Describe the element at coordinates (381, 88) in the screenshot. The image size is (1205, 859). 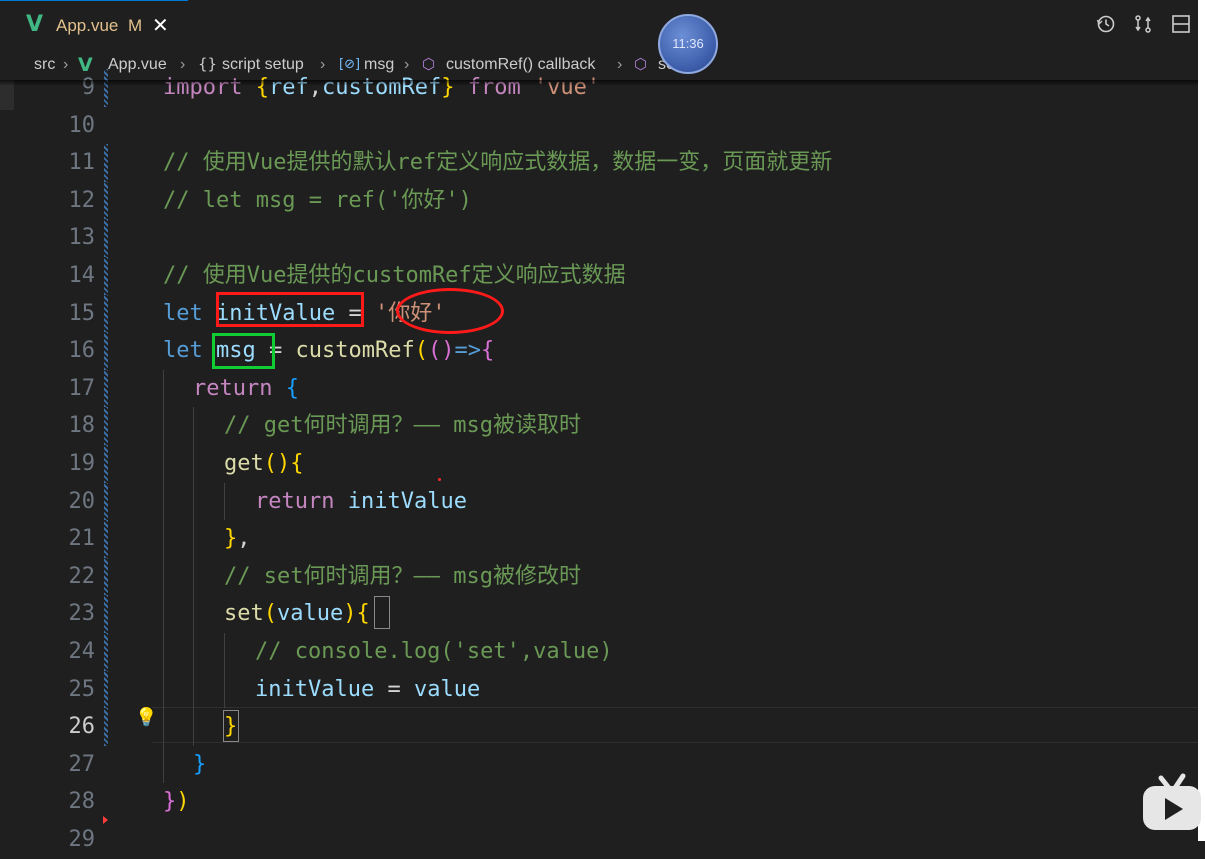
I see `line-content: import {ref,customRef} from 'vue'` at that location.